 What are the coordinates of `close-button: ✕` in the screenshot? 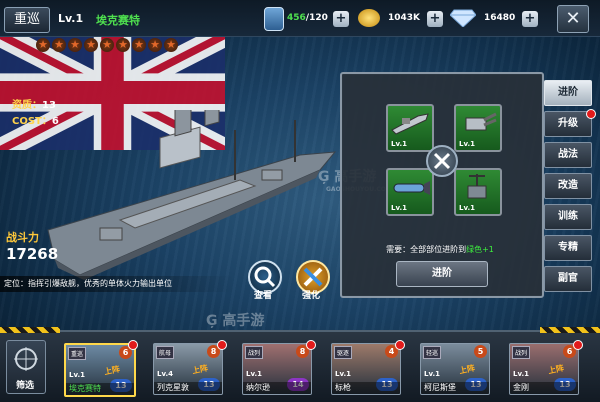 It's located at (573, 19).